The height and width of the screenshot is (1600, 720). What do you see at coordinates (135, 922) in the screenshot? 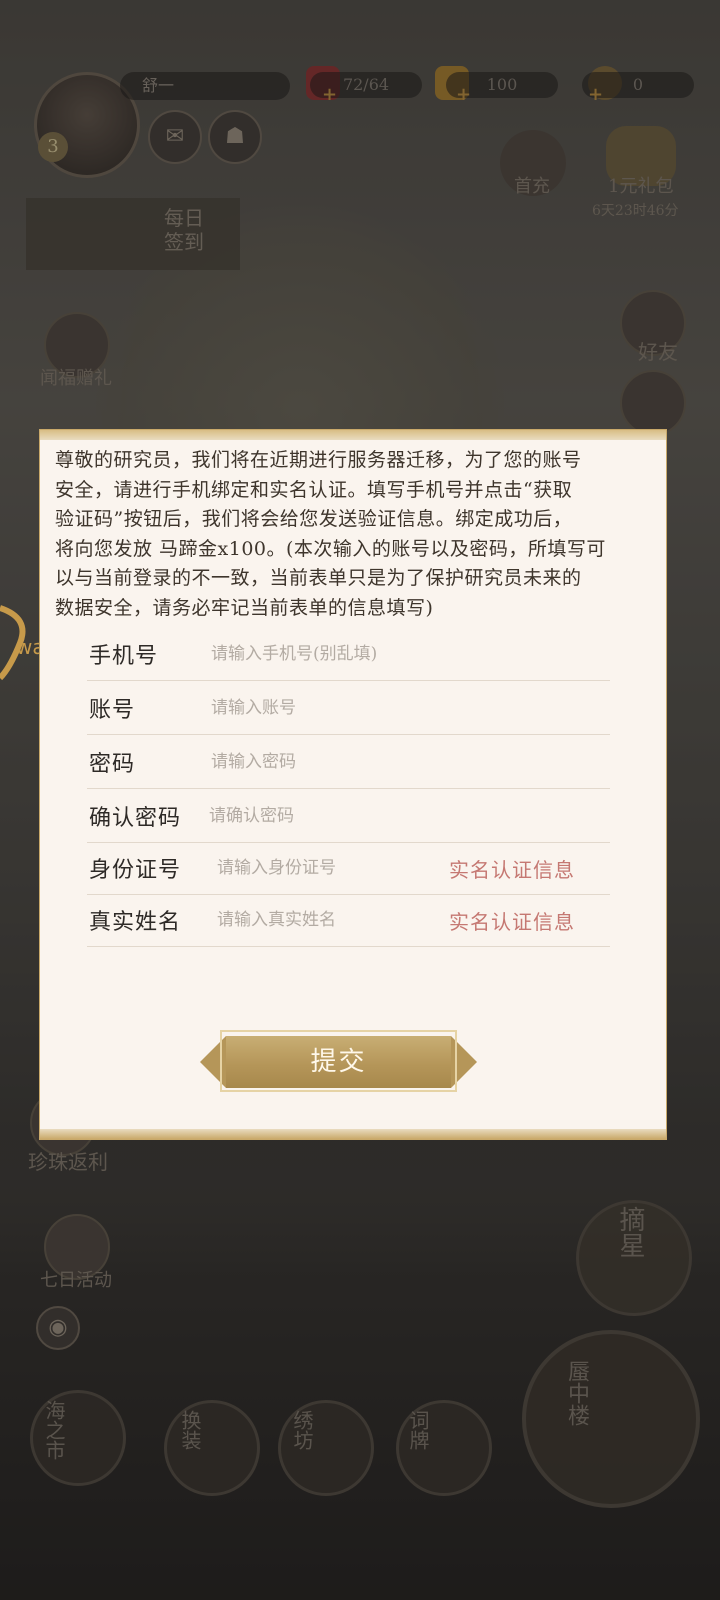
I see `real-name-label: 真实姓名` at bounding box center [135, 922].